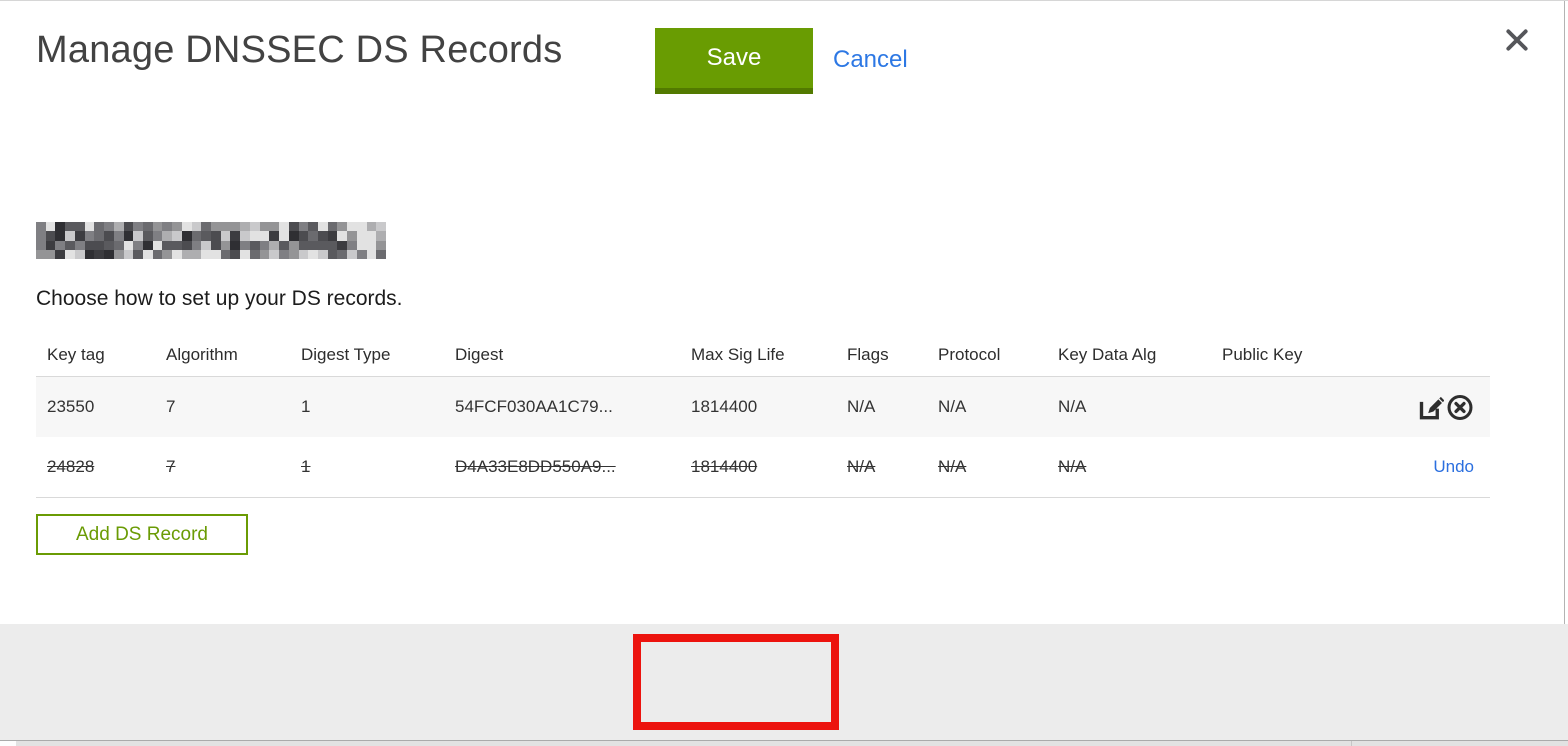 This screenshot has height=746, width=1568. Describe the element at coordinates (71, 406) in the screenshot. I see `cell-key-tag: 23550` at that location.